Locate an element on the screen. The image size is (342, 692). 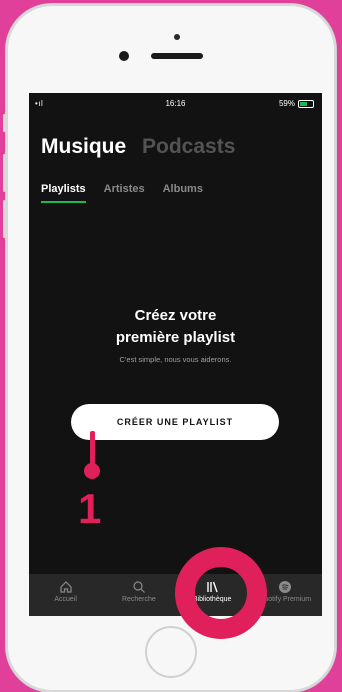
mute-switch is located at coordinates (4, 123).